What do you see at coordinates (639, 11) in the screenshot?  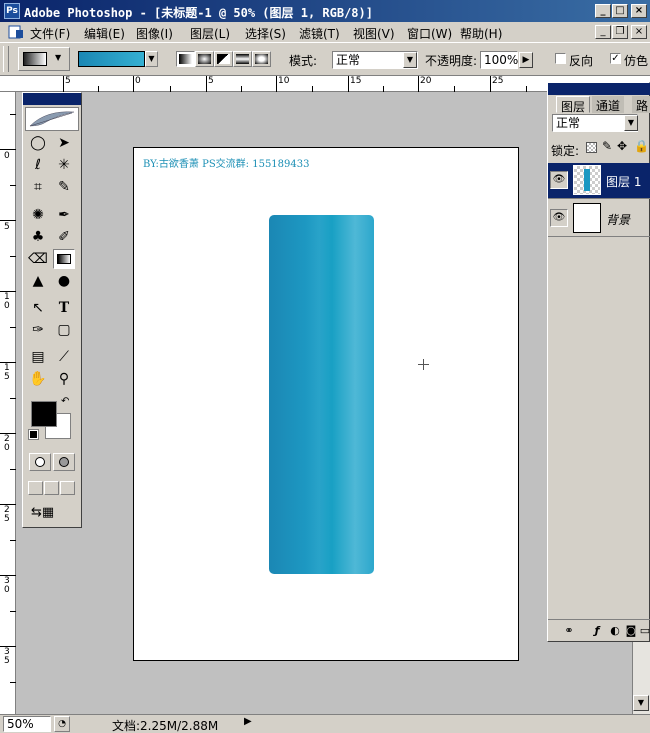 I see `close-button: ×` at bounding box center [639, 11].